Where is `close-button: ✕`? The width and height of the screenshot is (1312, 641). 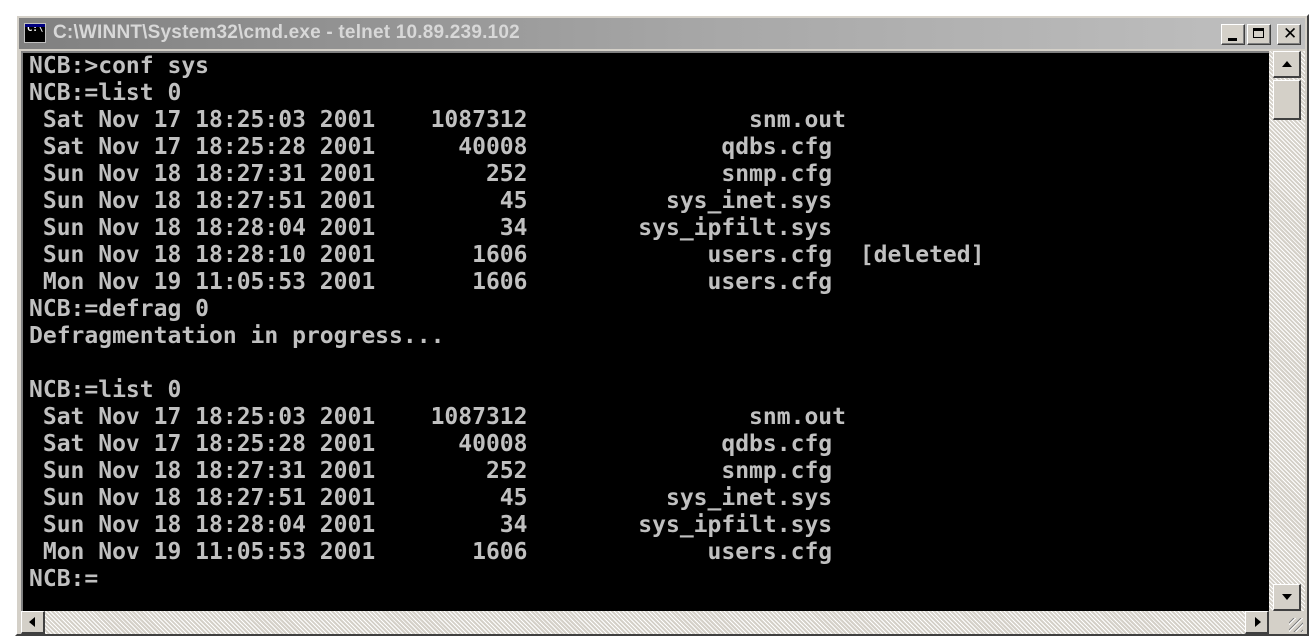
close-button: ✕ is located at coordinates (1289, 34).